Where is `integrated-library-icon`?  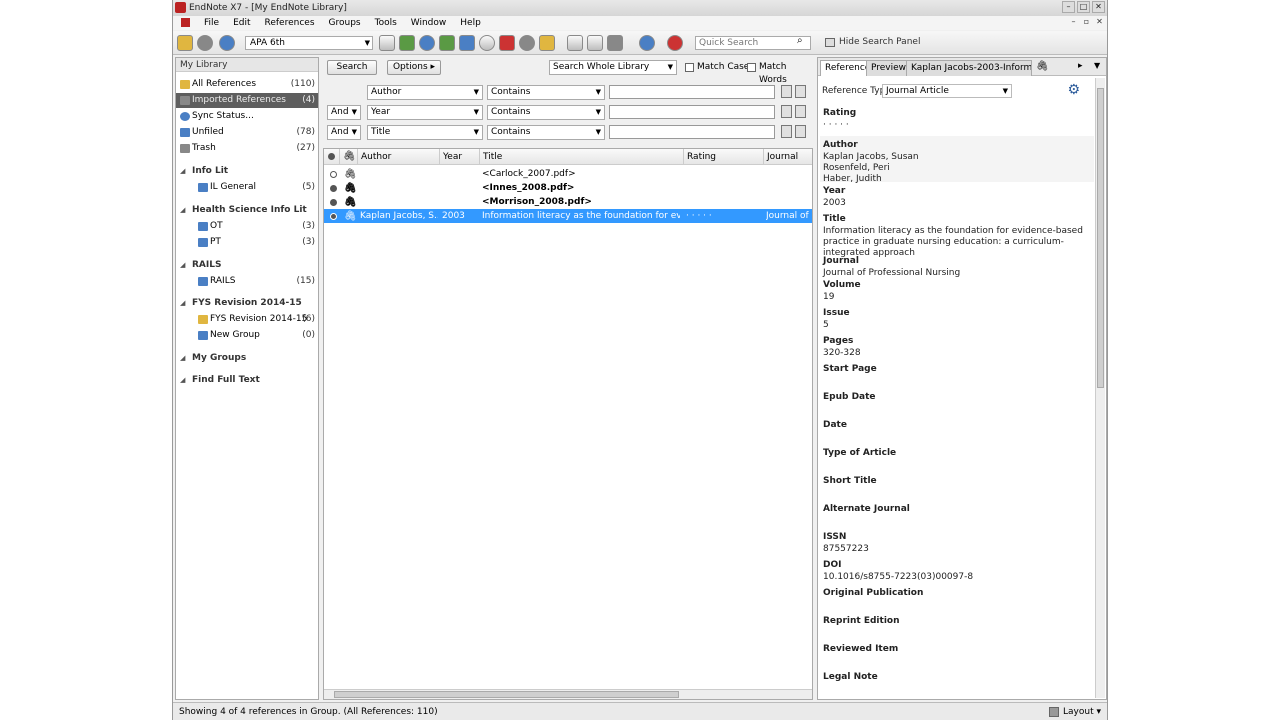 integrated-library-icon is located at coordinates (227, 43).